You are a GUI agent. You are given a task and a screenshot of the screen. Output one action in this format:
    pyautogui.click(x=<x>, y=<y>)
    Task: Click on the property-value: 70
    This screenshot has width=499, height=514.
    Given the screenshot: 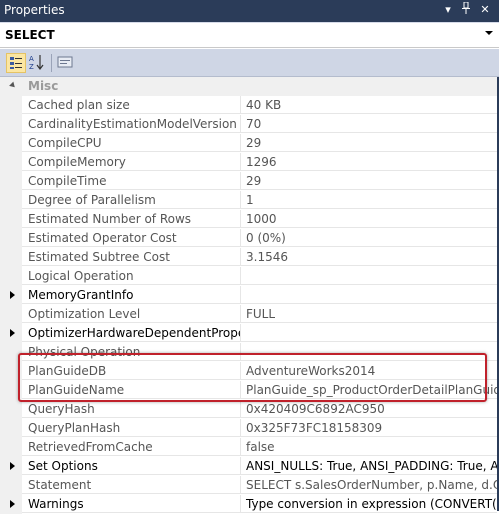 What is the action you would take?
    pyautogui.click(x=369, y=124)
    